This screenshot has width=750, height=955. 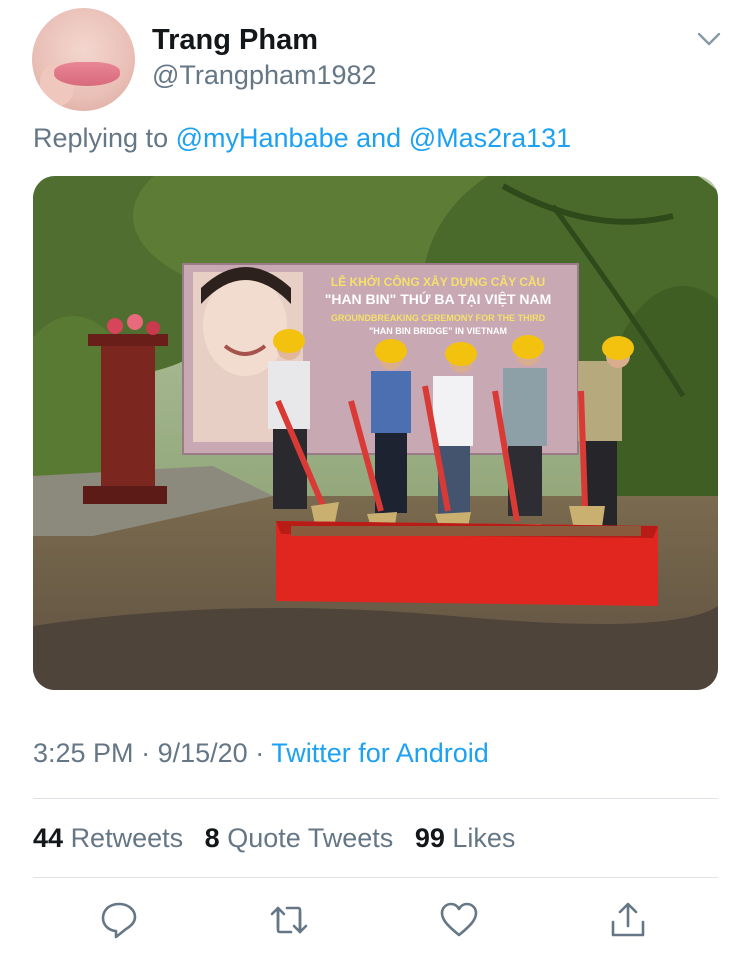 I want to click on banner-line-1: LỄ KHỞI CÔNG XÂY DỰNG CÂY CẦU, so click(x=438, y=281).